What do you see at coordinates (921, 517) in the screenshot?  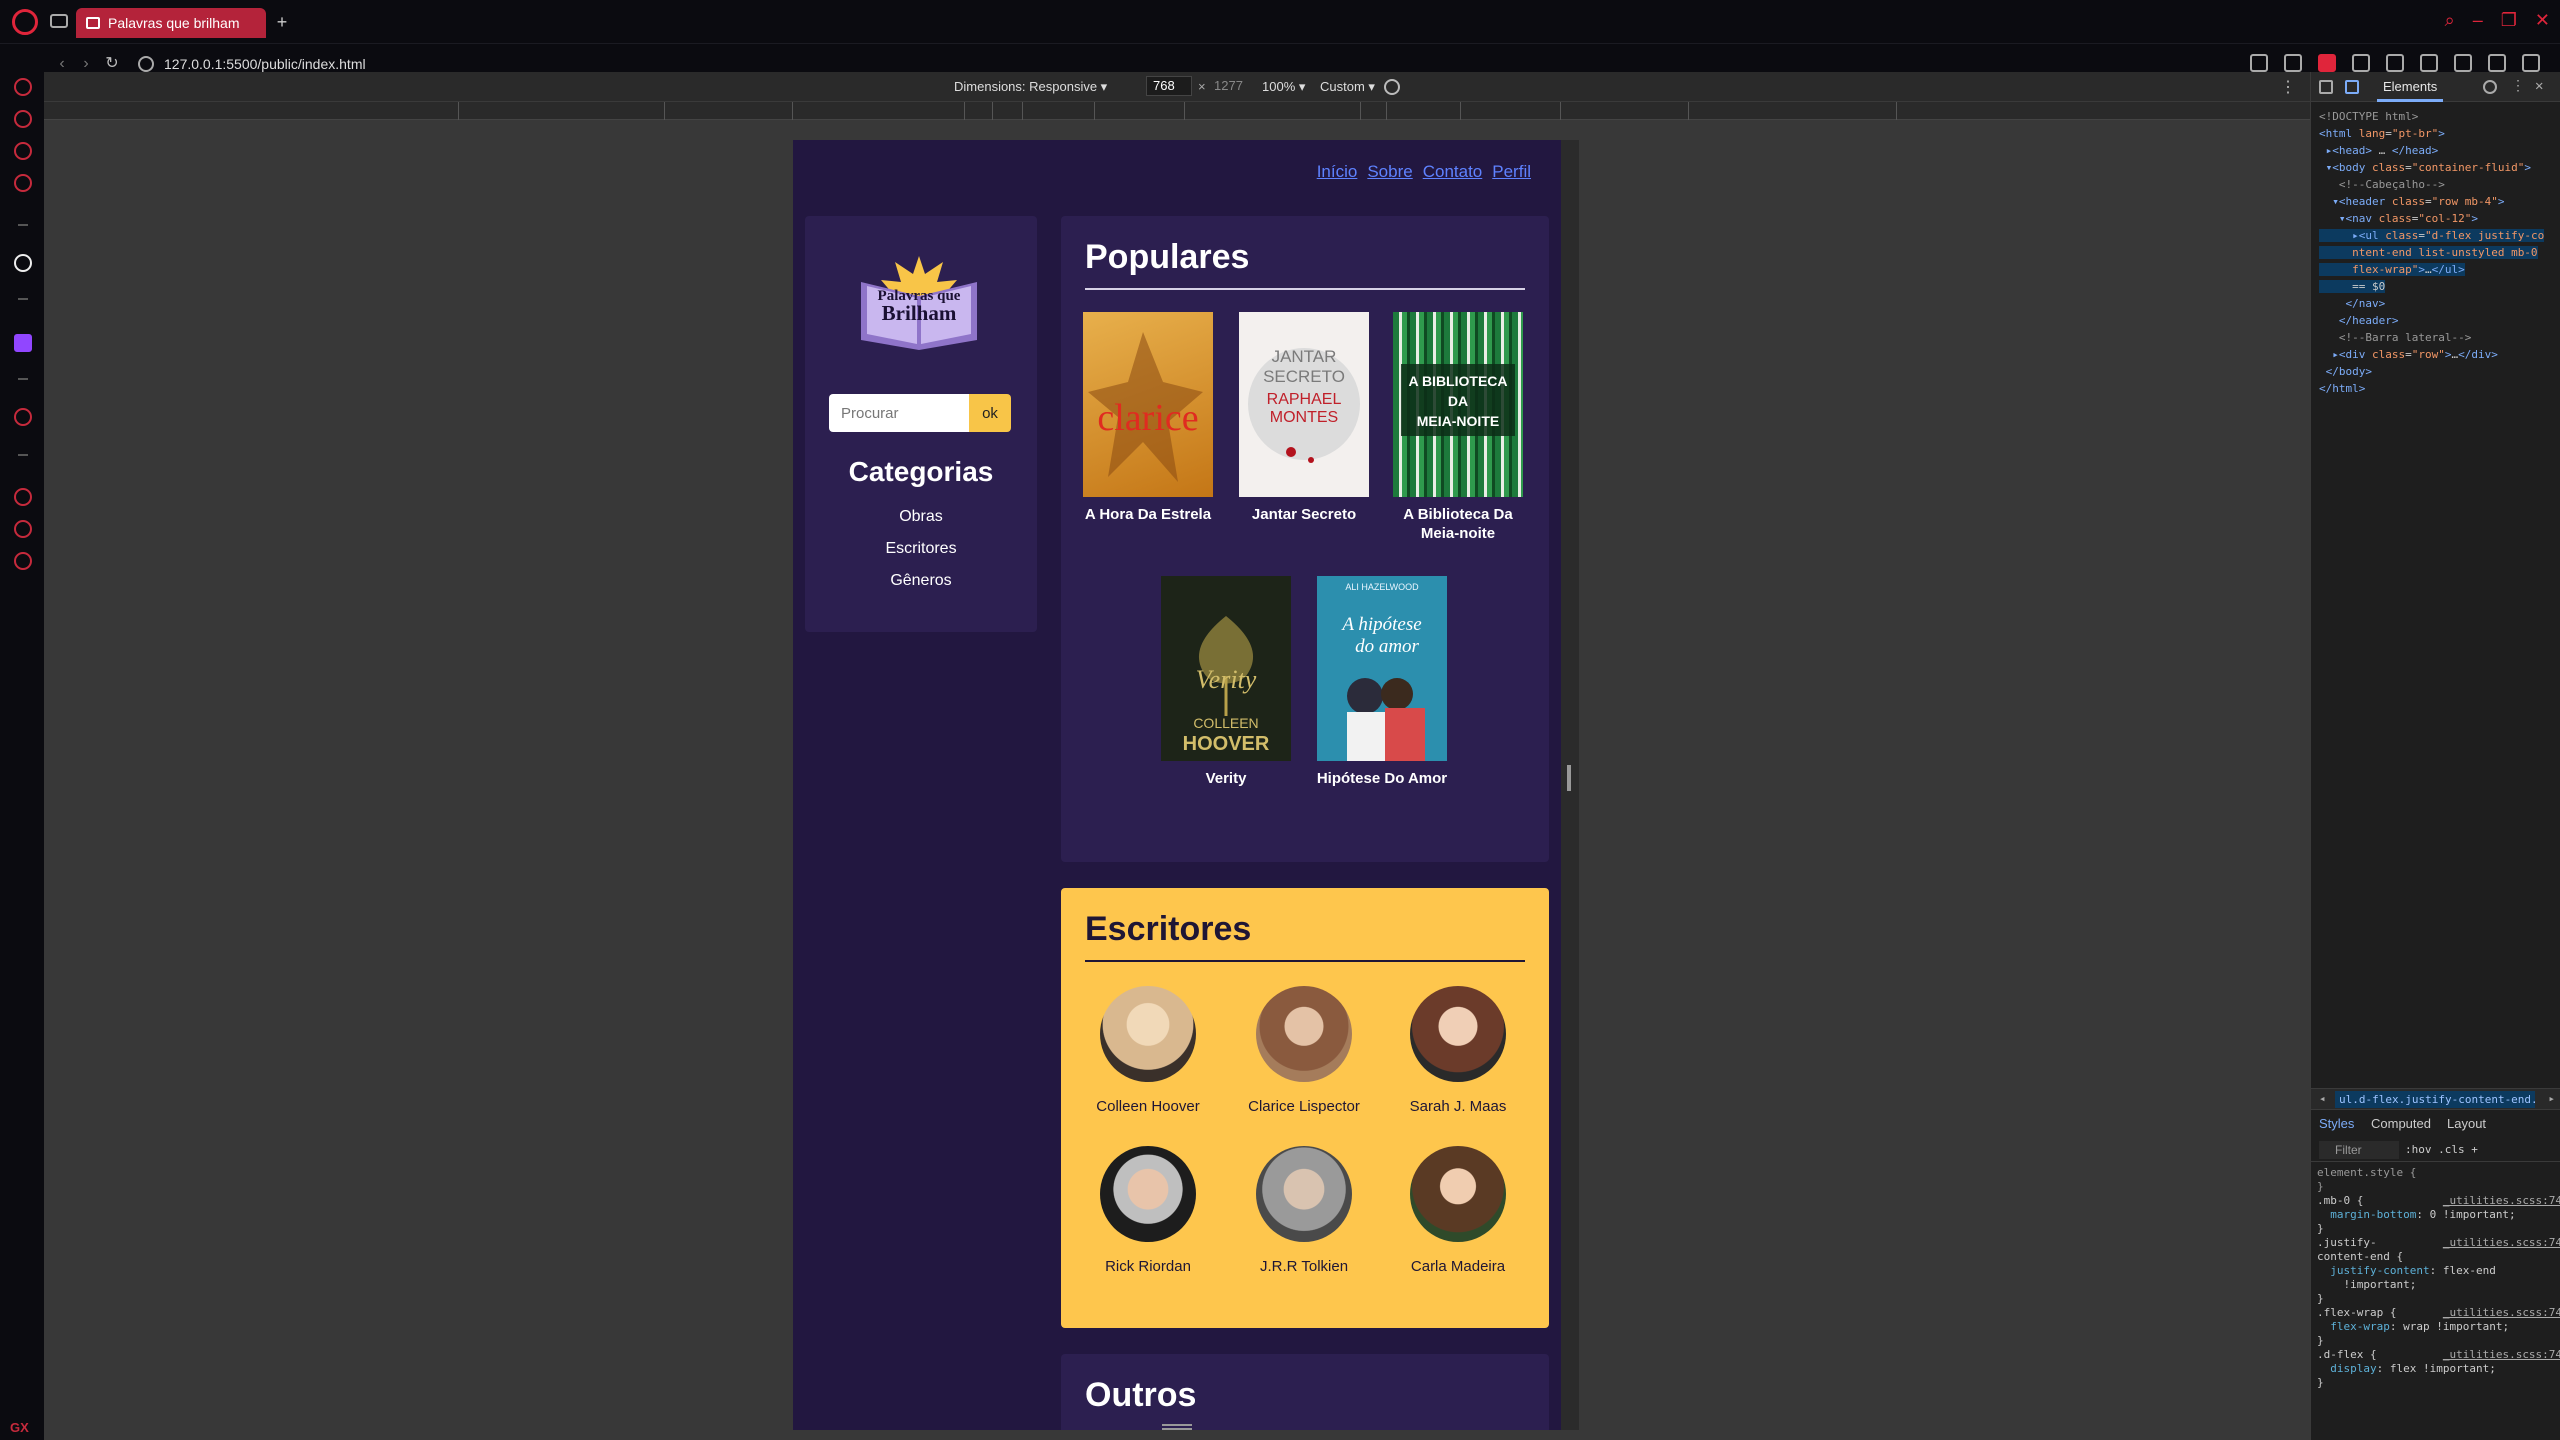 I see `category-link-obras: Obras` at bounding box center [921, 517].